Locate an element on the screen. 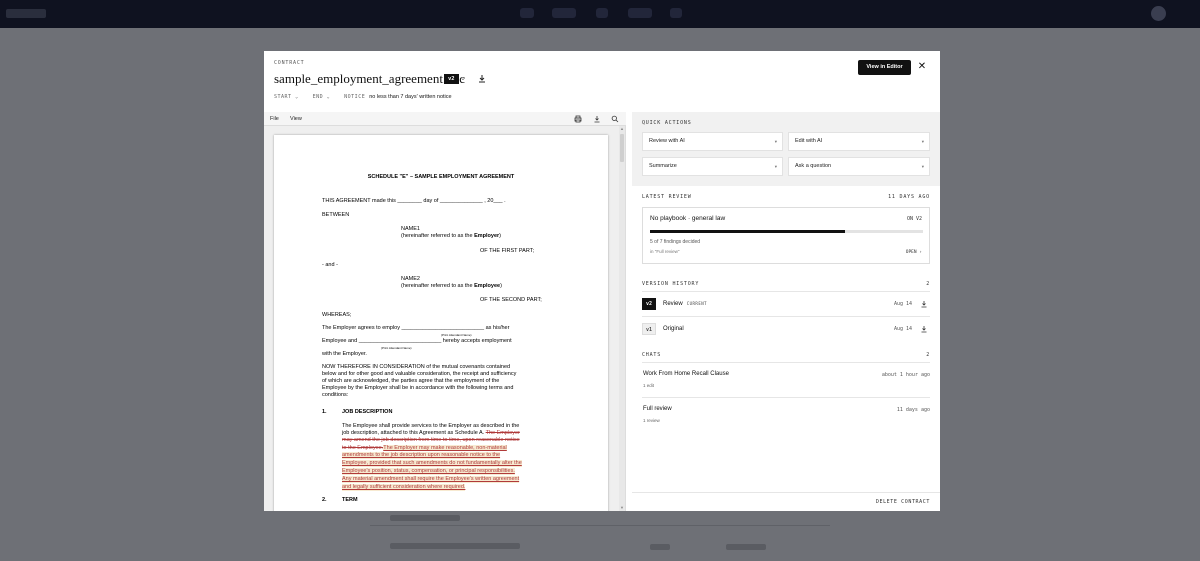 This screenshot has height=561, width=1200. latest-review-heading: LATEST REVIEW is located at coordinates (667, 197).